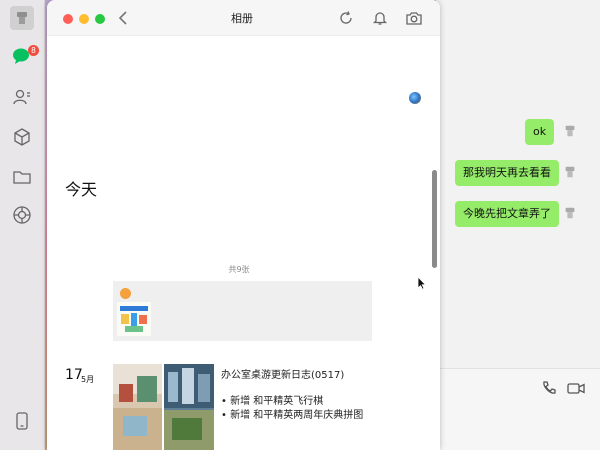 The height and width of the screenshot is (450, 600). I want to click on camera-icon, so click(414, 18).